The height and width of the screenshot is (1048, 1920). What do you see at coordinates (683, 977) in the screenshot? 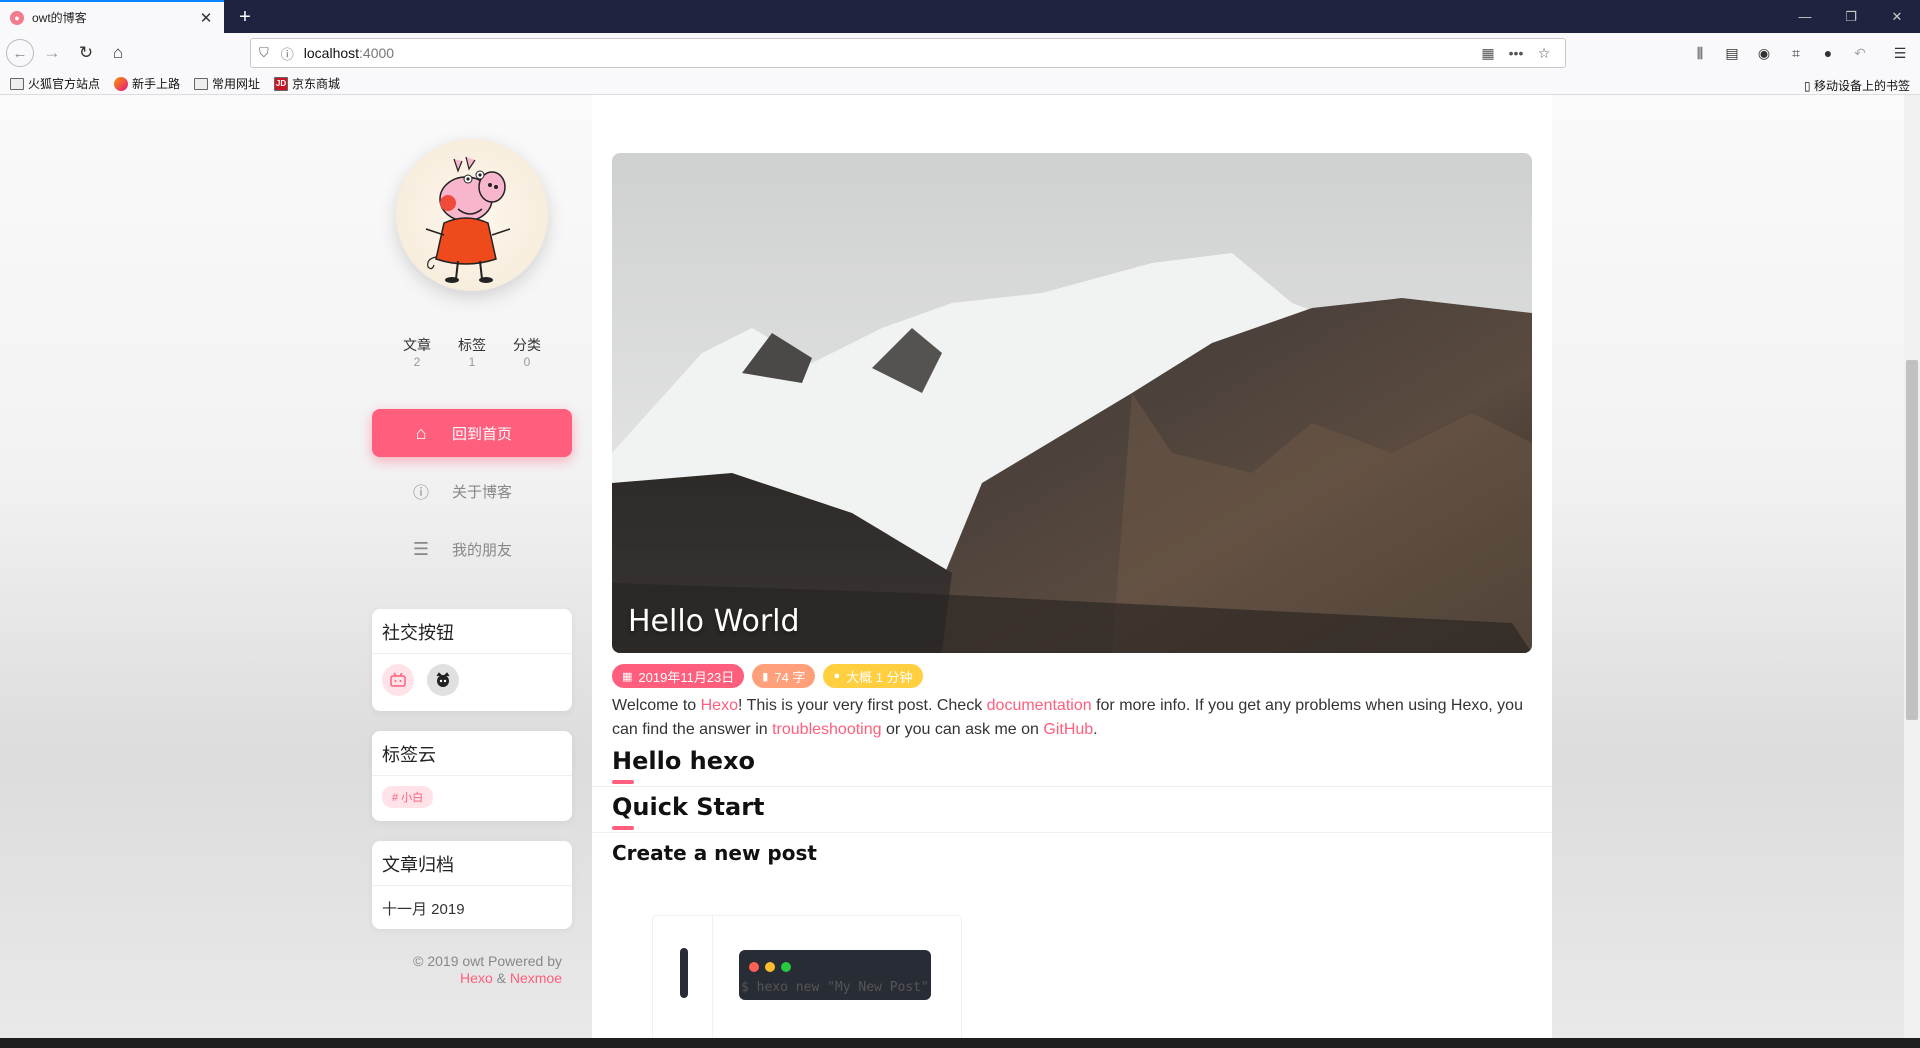
I see `code-gutter` at bounding box center [683, 977].